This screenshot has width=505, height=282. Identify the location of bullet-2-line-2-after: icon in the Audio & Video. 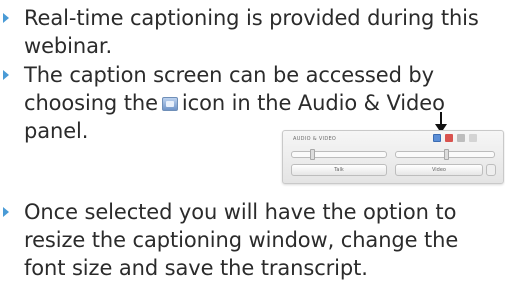
(313, 103).